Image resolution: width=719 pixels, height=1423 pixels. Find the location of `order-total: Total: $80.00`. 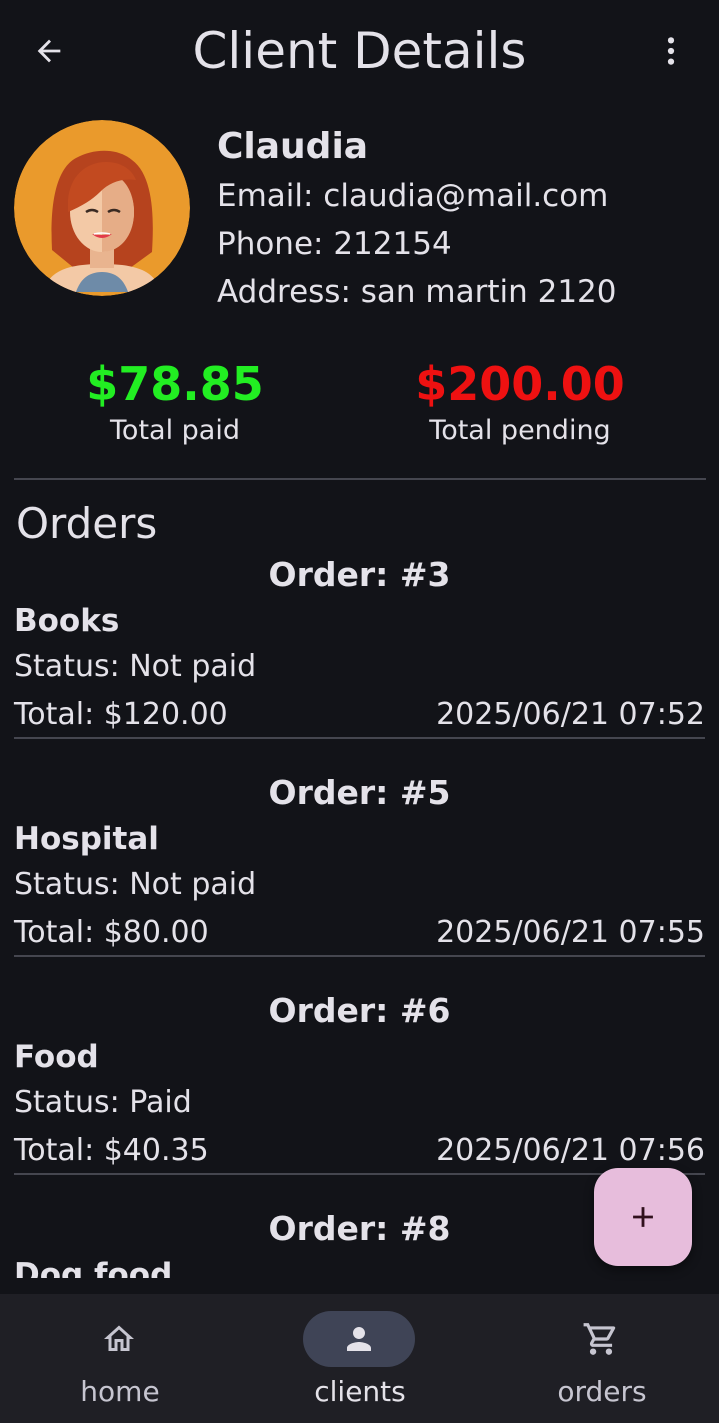

order-total: Total: $80.00 is located at coordinates (111, 932).